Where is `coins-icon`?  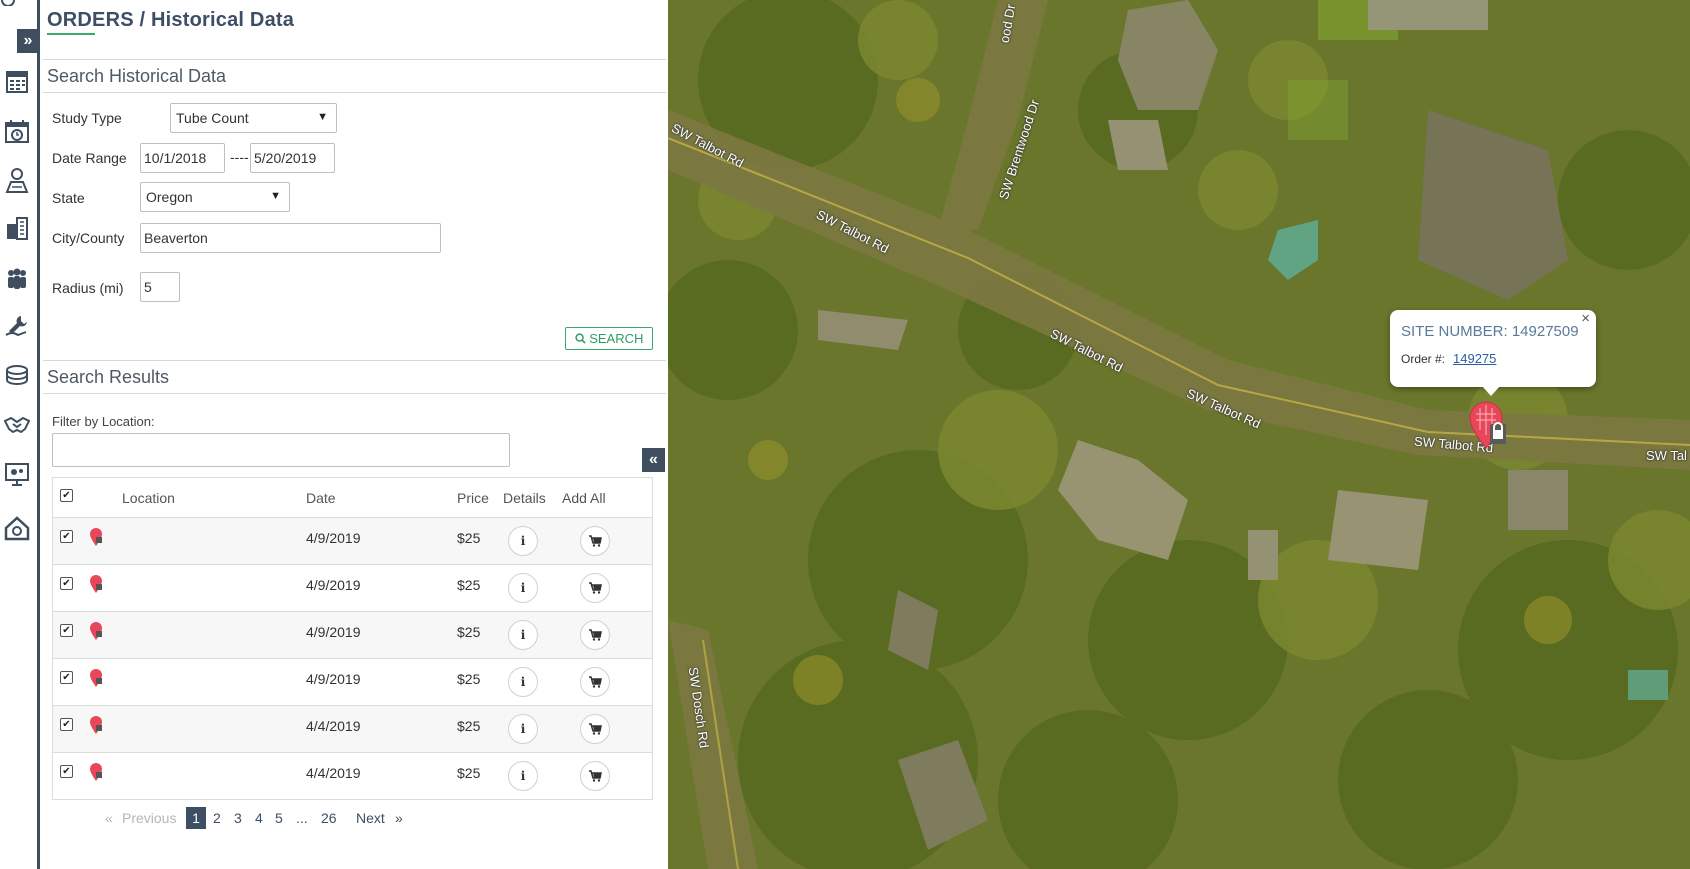
coins-icon is located at coordinates (17, 376).